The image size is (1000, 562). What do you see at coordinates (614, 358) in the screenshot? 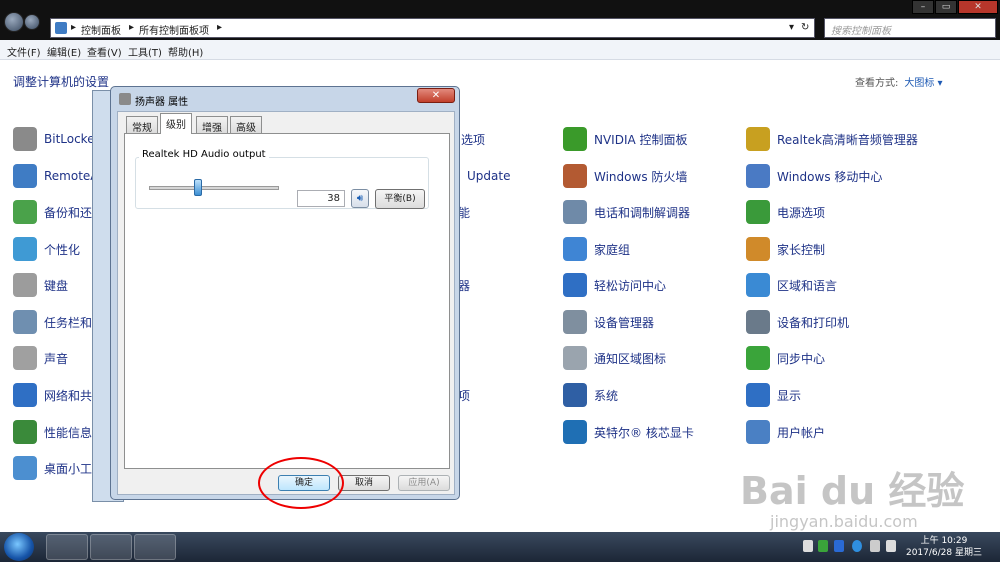
I see `item-notification-icons: 通知区域图标` at bounding box center [614, 358].